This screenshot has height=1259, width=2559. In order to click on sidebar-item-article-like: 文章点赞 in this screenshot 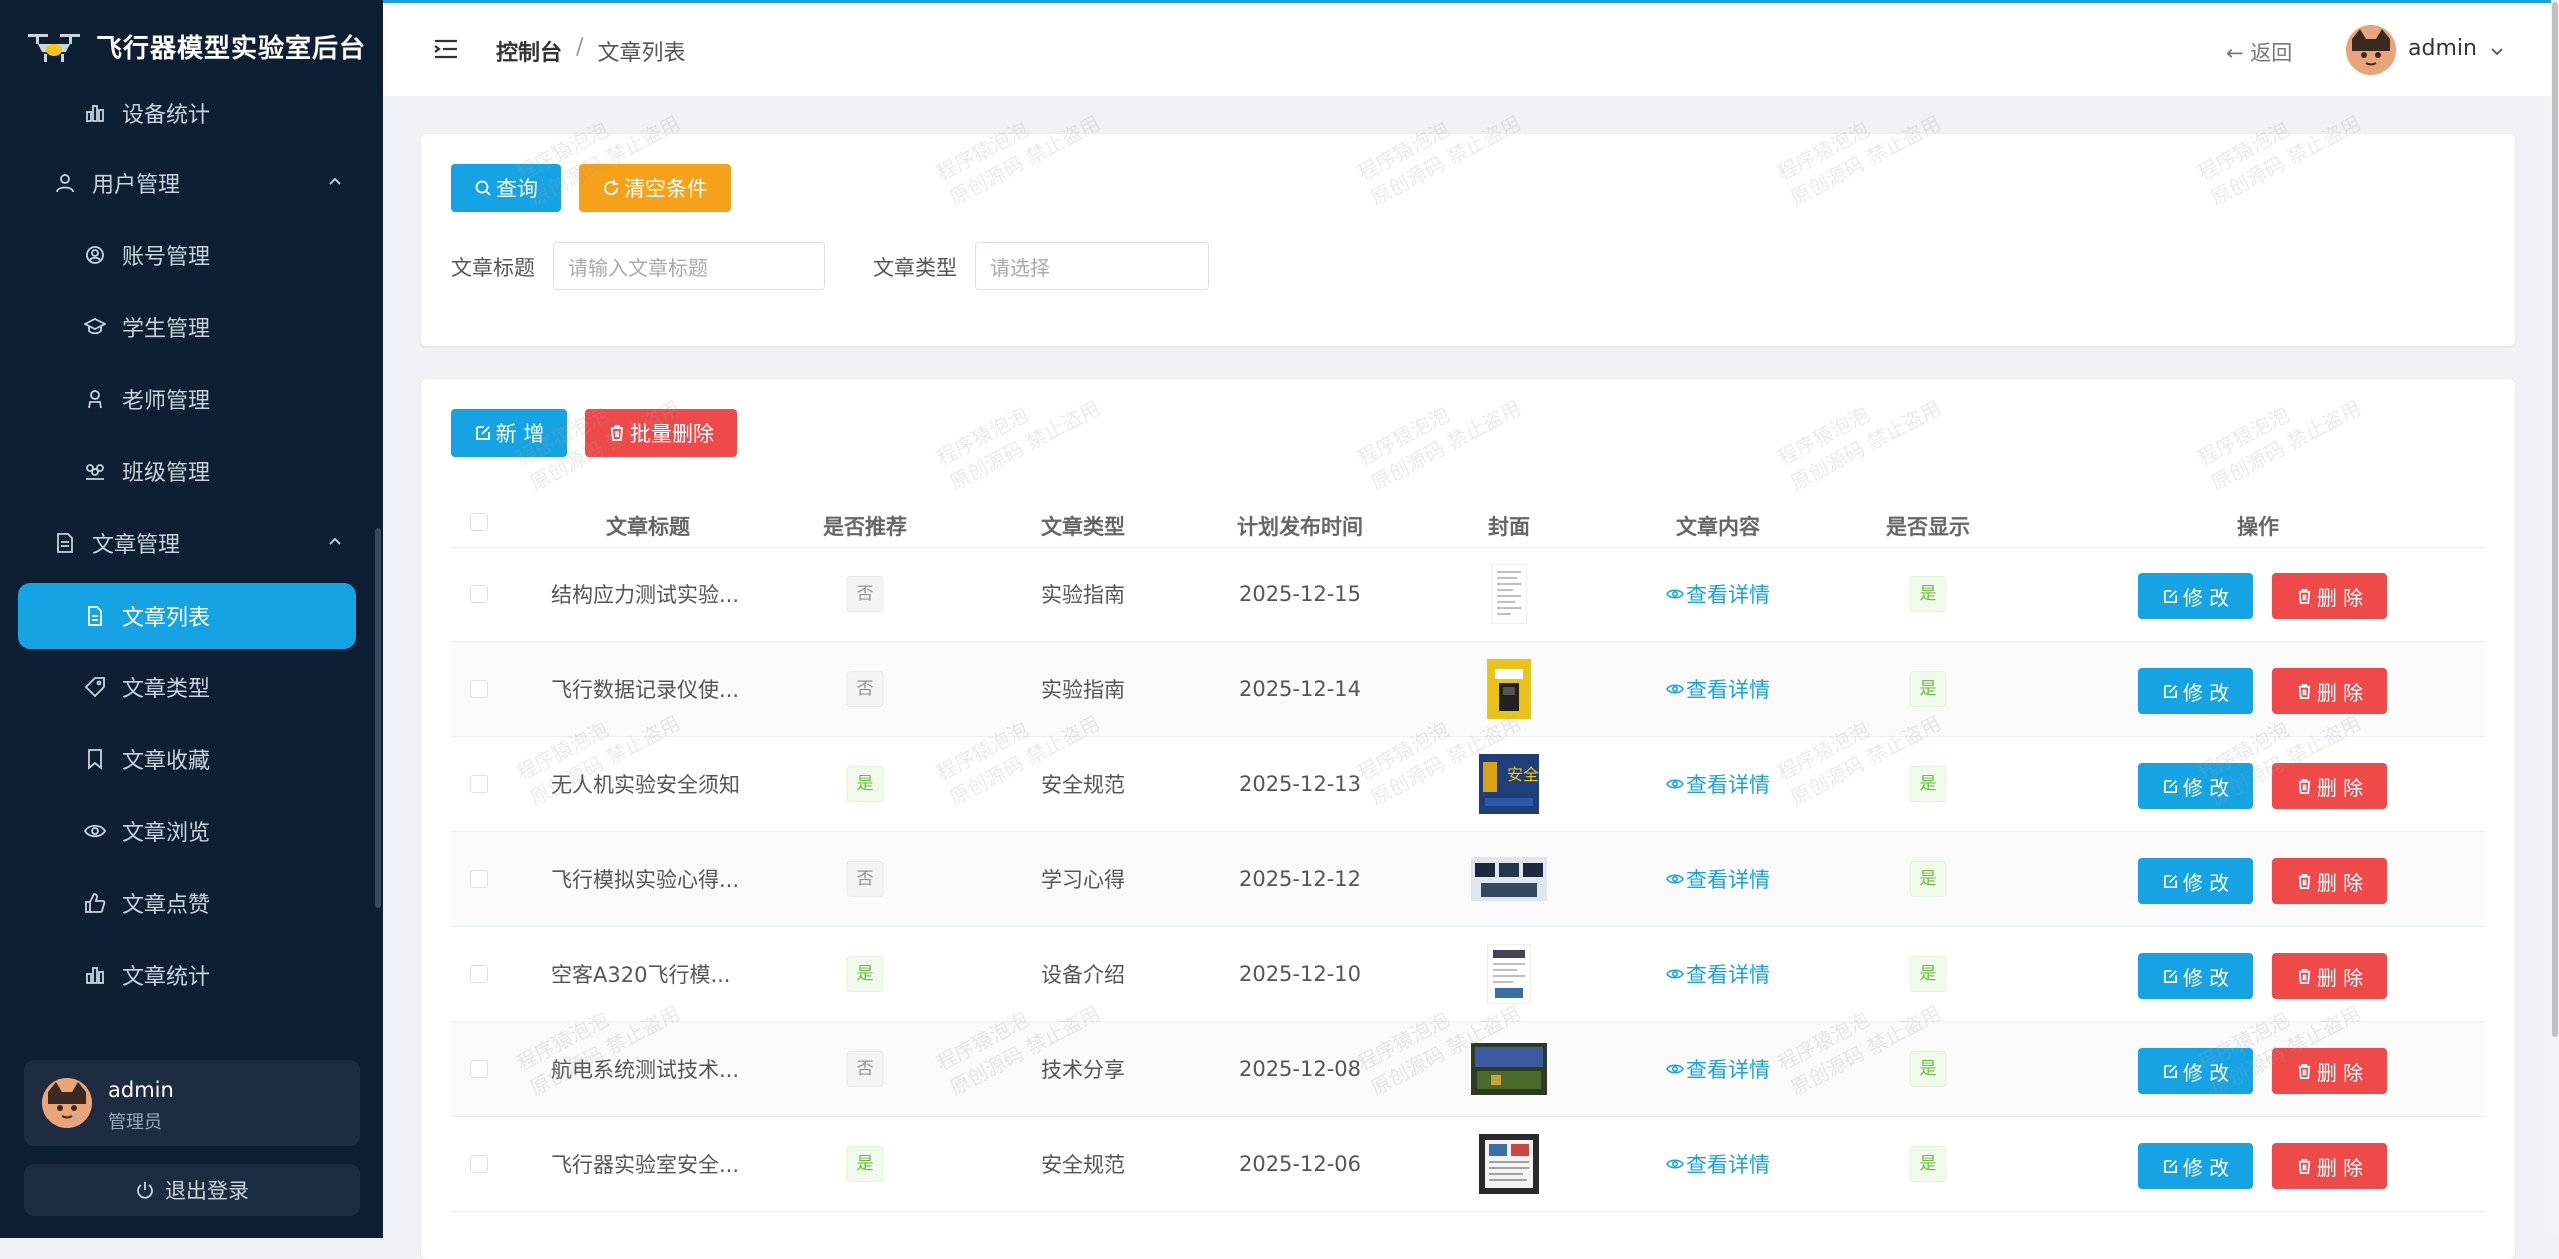, I will do `click(147, 903)`.